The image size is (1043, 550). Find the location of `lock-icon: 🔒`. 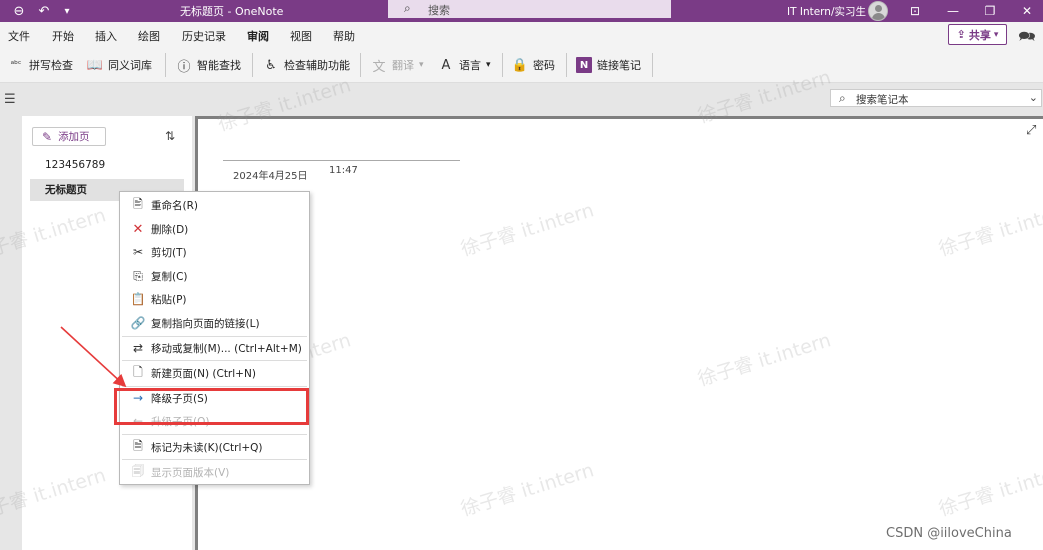

lock-icon: 🔒 is located at coordinates (520, 65).